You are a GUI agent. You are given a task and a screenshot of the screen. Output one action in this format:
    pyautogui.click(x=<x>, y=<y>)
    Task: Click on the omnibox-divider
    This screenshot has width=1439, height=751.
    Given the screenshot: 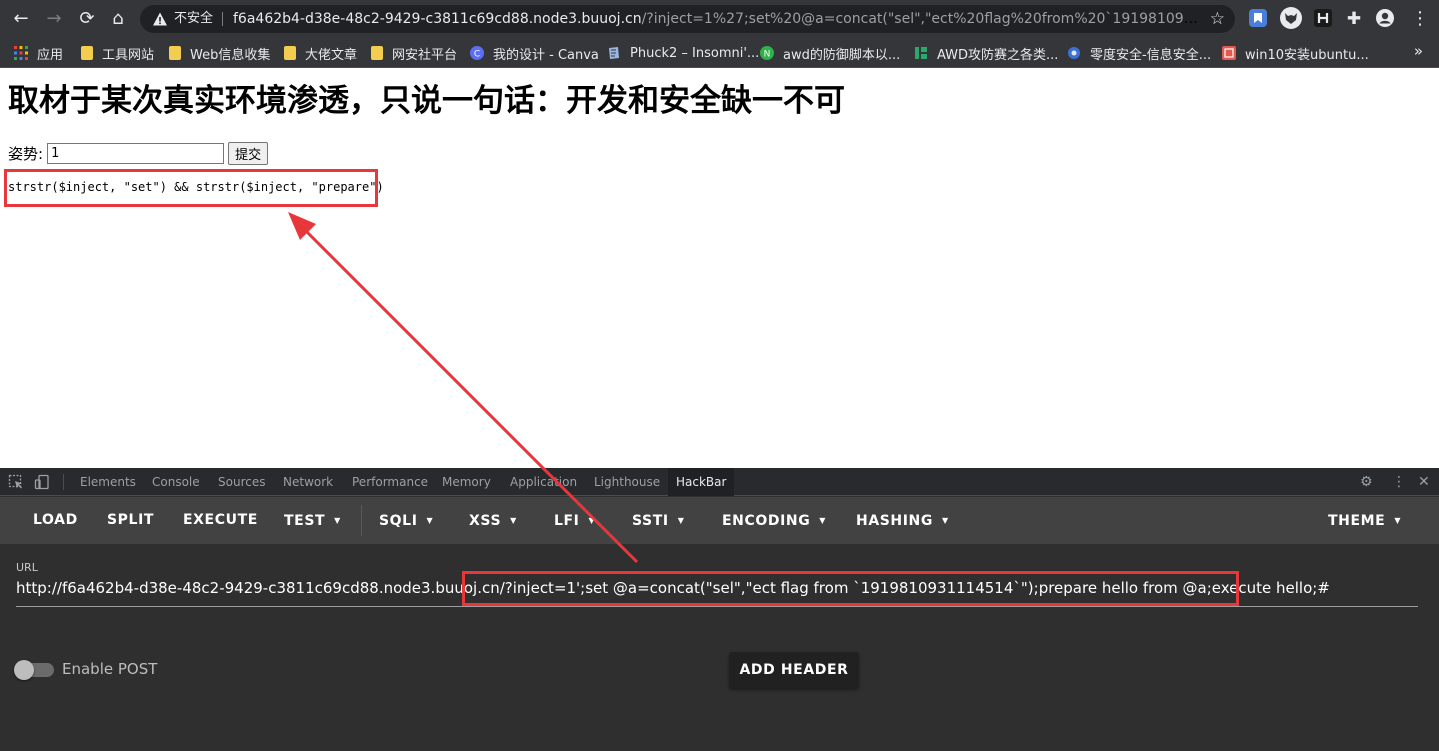 What is the action you would take?
    pyautogui.click(x=222, y=19)
    